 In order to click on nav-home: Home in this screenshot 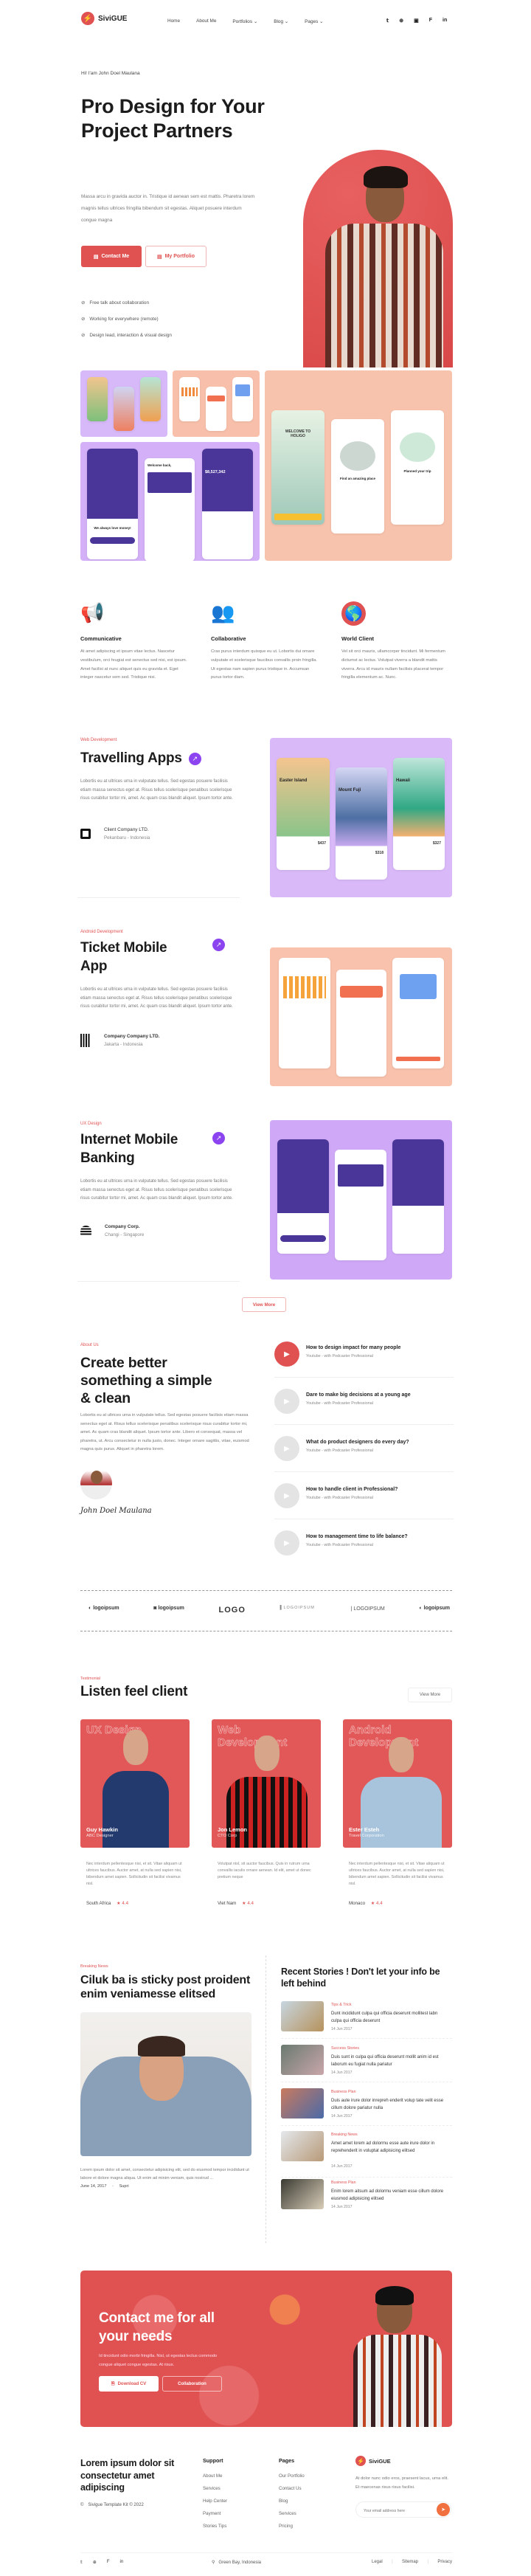, I will do `click(173, 21)`.